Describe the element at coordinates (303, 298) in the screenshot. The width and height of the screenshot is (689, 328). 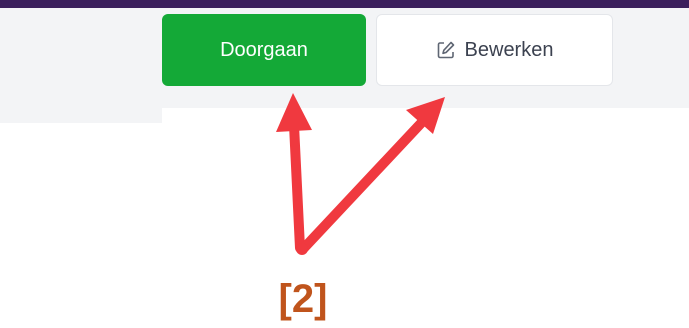
I see `step-marker: [2]` at that location.